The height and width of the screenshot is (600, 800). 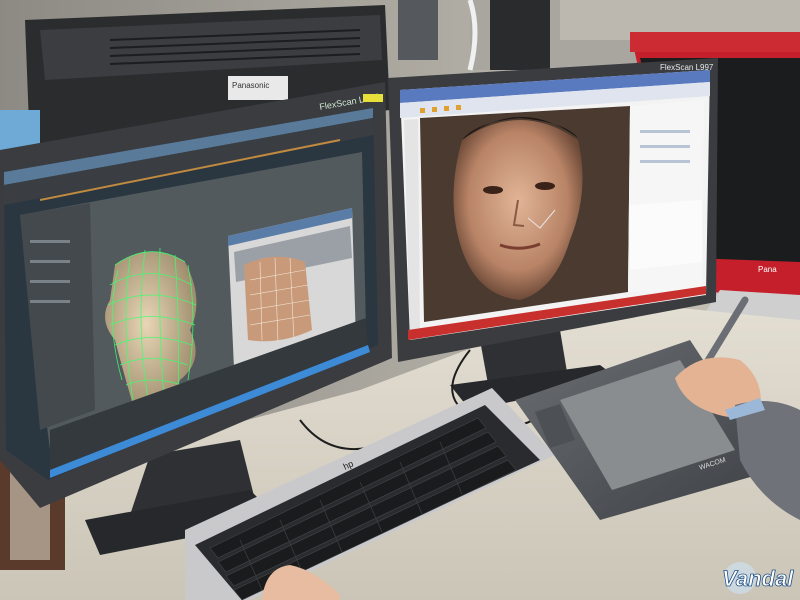 I want to click on watermark-text: Vandal, so click(x=758, y=578).